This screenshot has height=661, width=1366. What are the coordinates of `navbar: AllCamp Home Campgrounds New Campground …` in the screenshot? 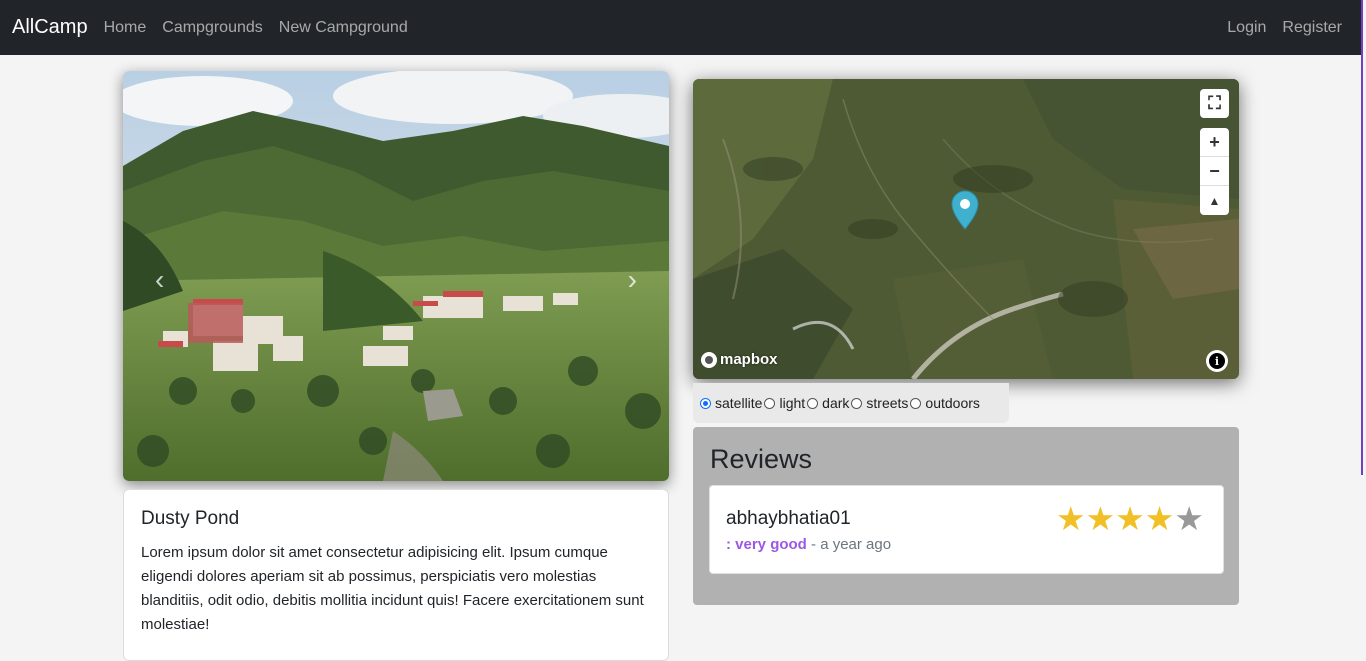 It's located at (680, 27).